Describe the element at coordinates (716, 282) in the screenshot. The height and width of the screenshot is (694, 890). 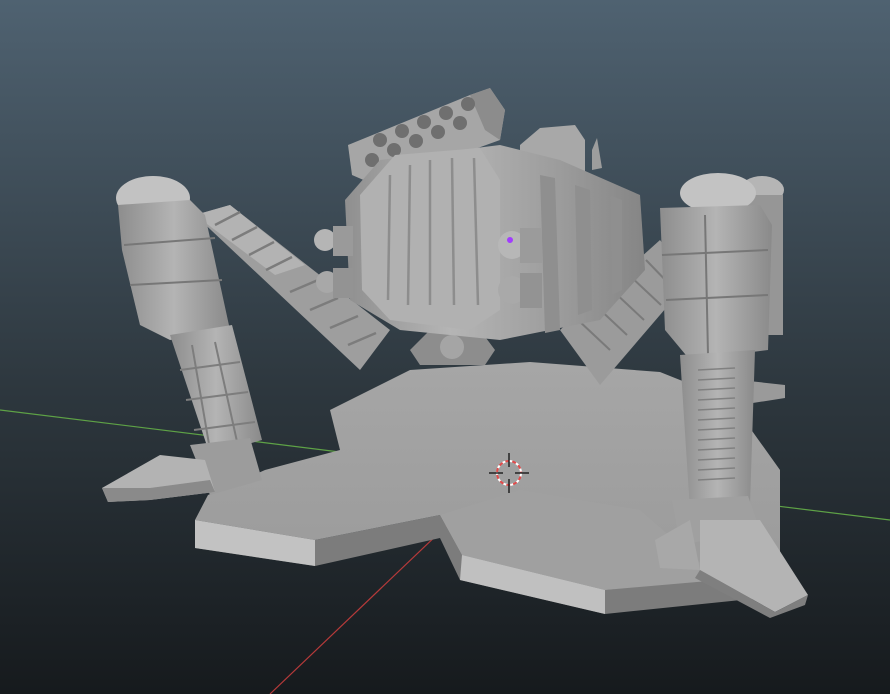
I see `right-upper-block` at that location.